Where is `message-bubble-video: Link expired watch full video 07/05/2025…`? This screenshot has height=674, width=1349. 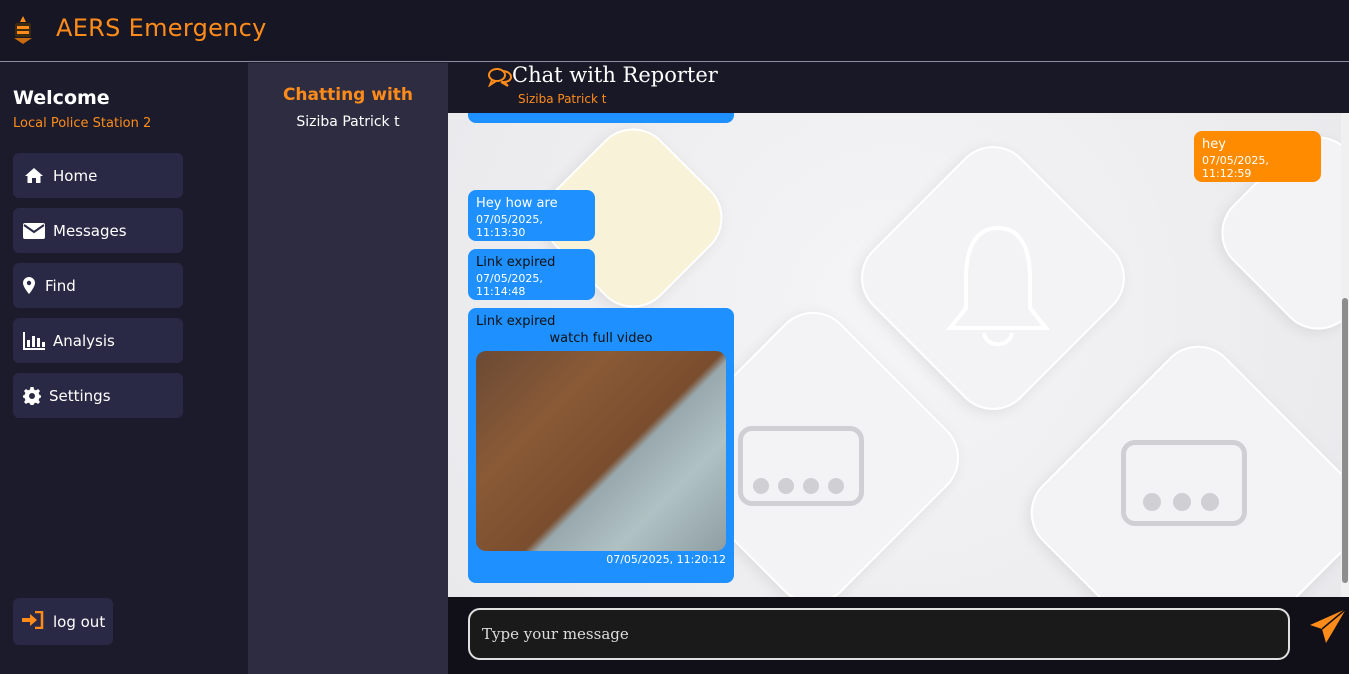
message-bubble-video: Link expired watch full video 07/05/2025… is located at coordinates (601, 445).